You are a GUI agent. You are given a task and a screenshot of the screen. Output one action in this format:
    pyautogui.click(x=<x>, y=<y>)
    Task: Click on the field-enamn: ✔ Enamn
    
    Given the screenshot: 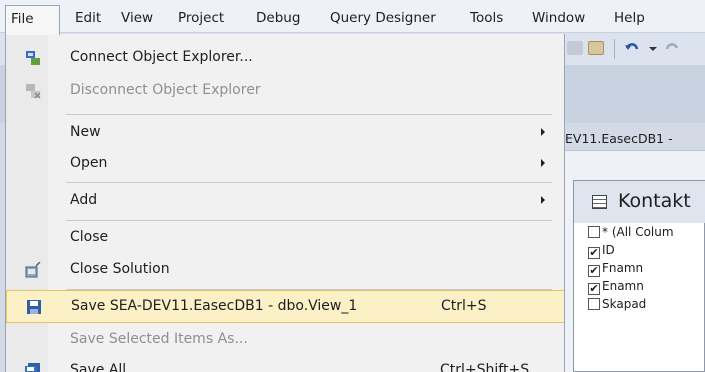 What is the action you would take?
    pyautogui.click(x=616, y=286)
    